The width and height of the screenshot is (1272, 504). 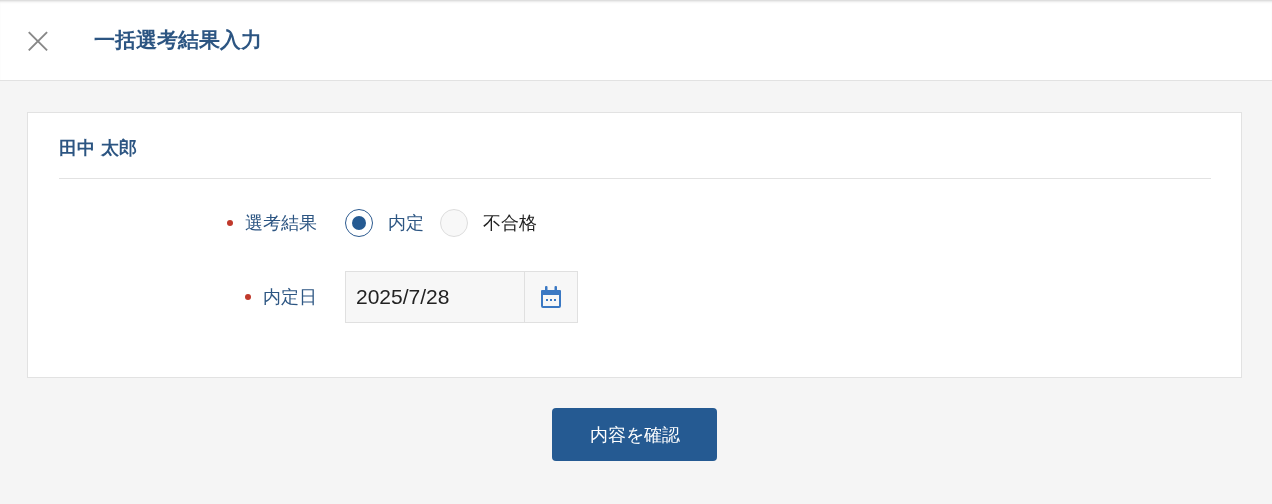 What do you see at coordinates (435, 297) in the screenshot?
I see `date-field: 2025/7/28` at bounding box center [435, 297].